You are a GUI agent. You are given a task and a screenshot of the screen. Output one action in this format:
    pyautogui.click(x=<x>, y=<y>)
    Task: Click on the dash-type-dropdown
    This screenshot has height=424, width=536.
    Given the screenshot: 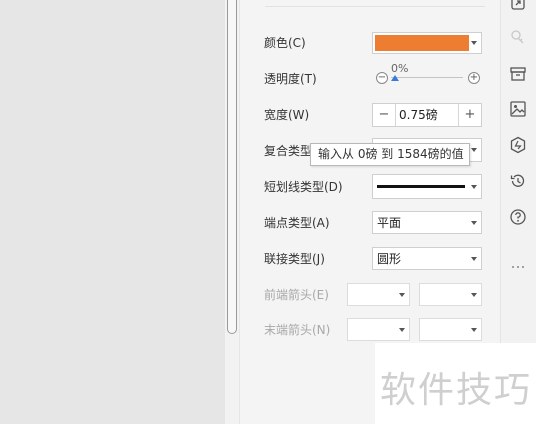 What is the action you would take?
    pyautogui.click(x=427, y=186)
    